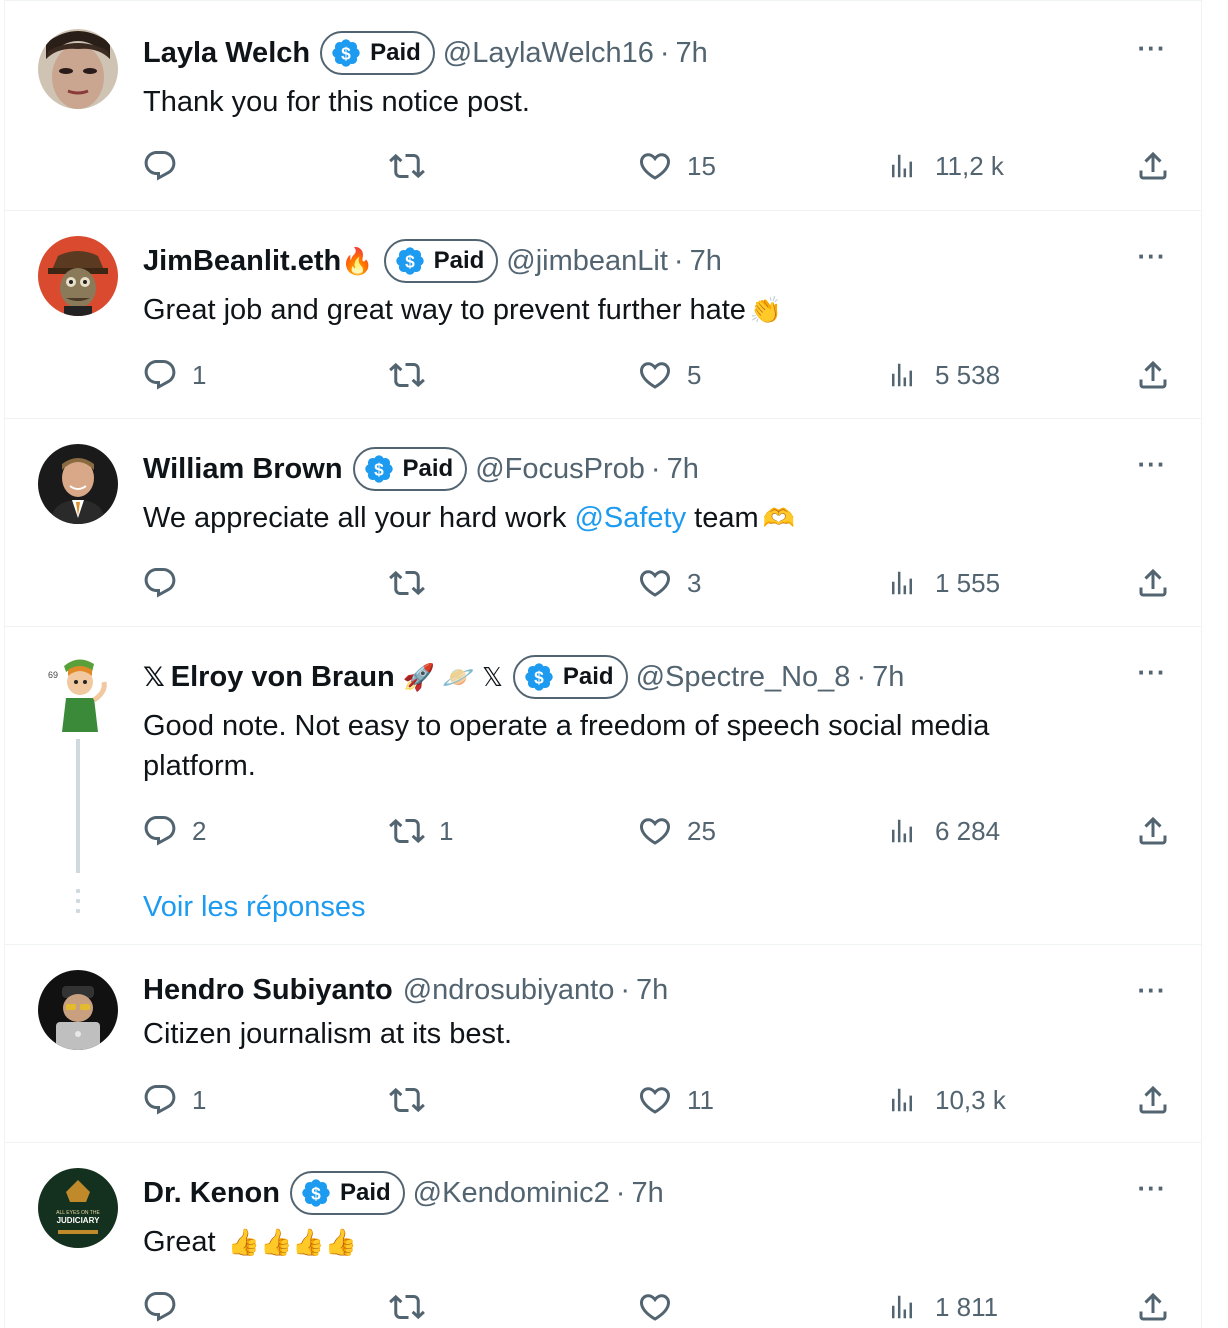 The height and width of the screenshot is (1328, 1228). I want to click on action-bar: 2 1 25 6 284, so click(603, 831).